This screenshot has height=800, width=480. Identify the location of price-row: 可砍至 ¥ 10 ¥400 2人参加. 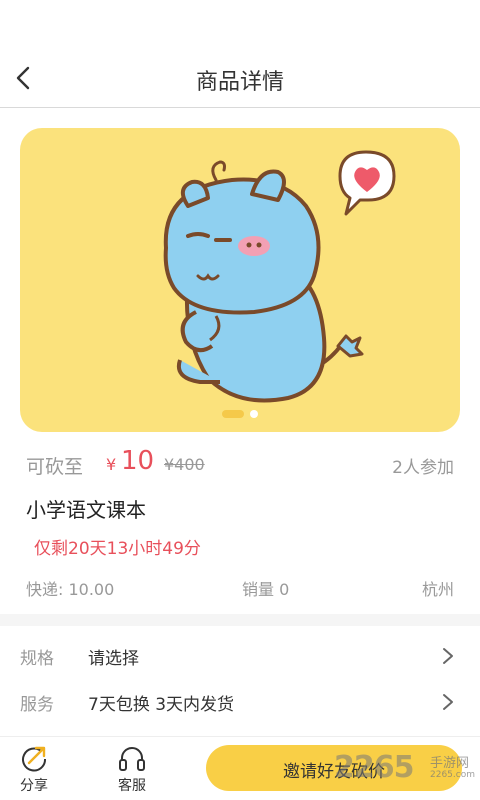
(241, 463).